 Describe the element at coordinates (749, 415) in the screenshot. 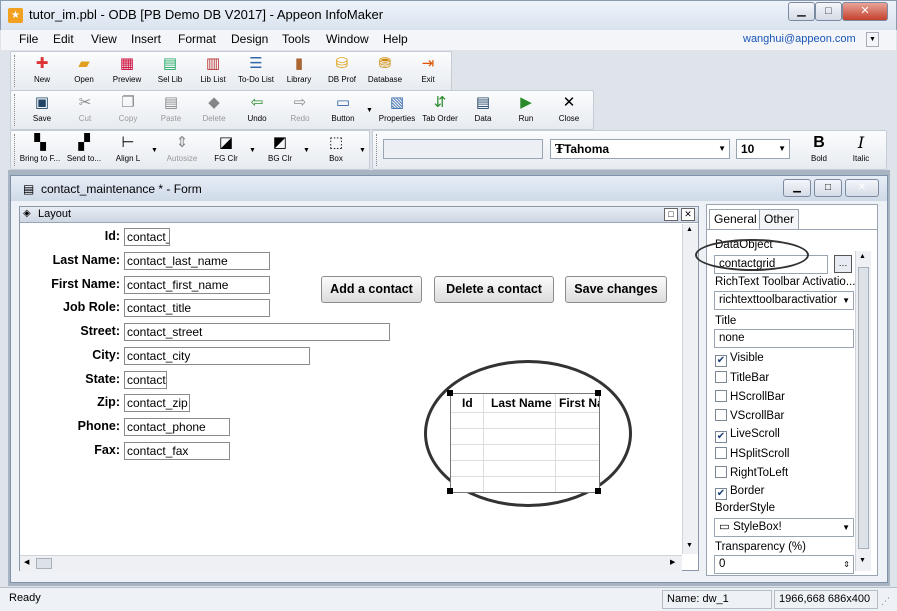

I see `checkbox-vscrollbar: VScrollBar` at that location.